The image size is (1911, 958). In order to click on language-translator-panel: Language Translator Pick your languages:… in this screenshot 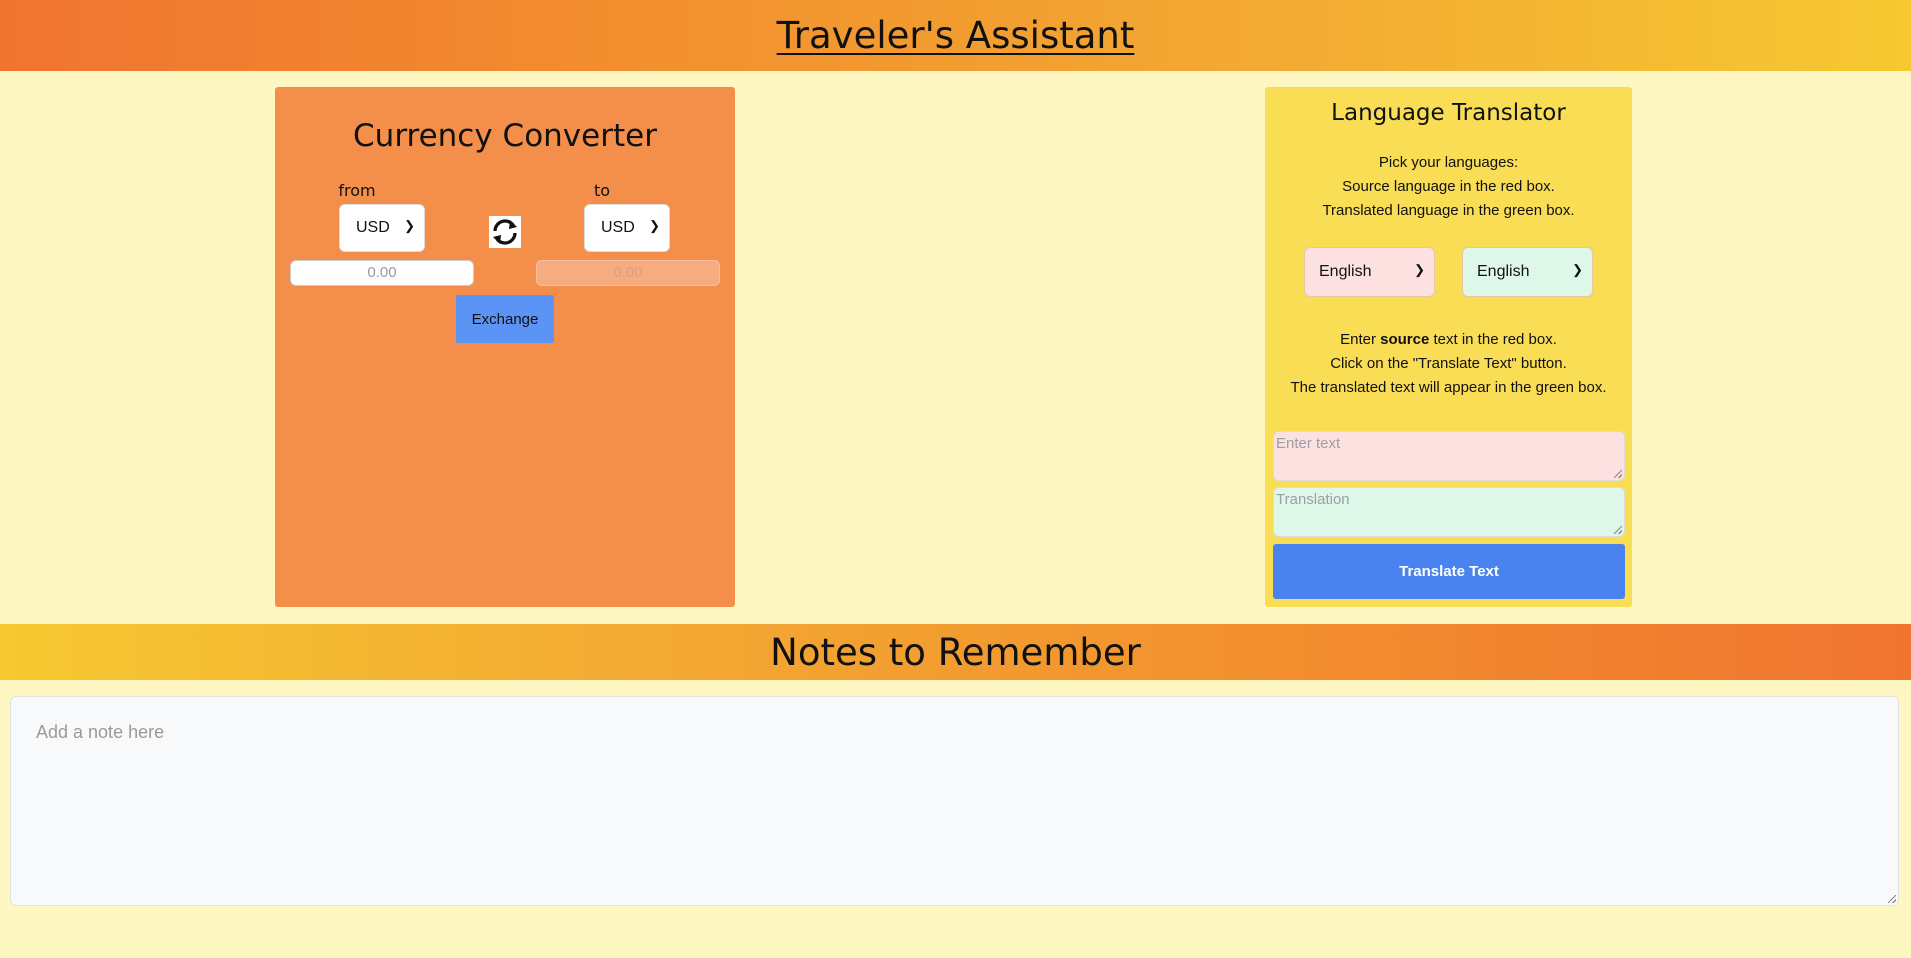, I will do `click(1448, 347)`.